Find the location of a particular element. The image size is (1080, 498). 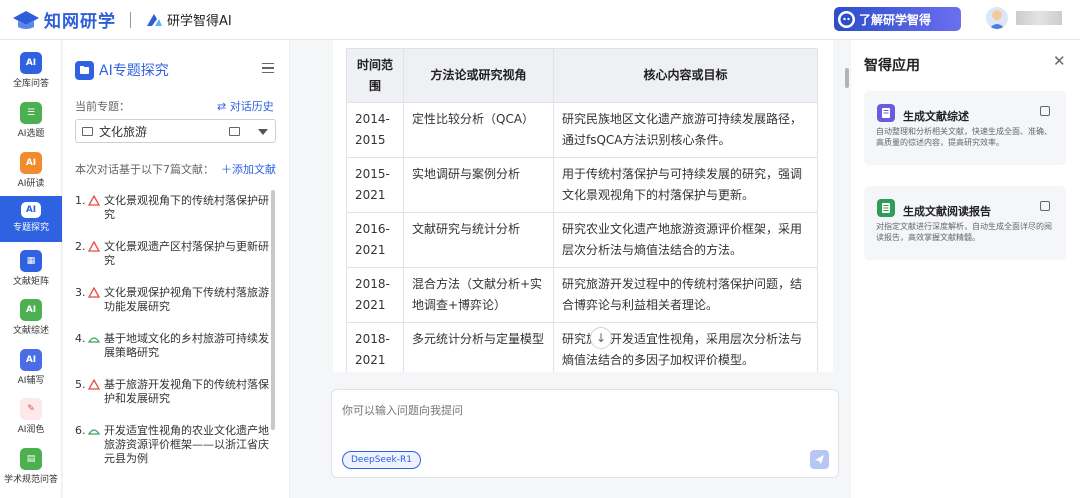

topic-select-icon: ☰ is located at coordinates (31, 113).